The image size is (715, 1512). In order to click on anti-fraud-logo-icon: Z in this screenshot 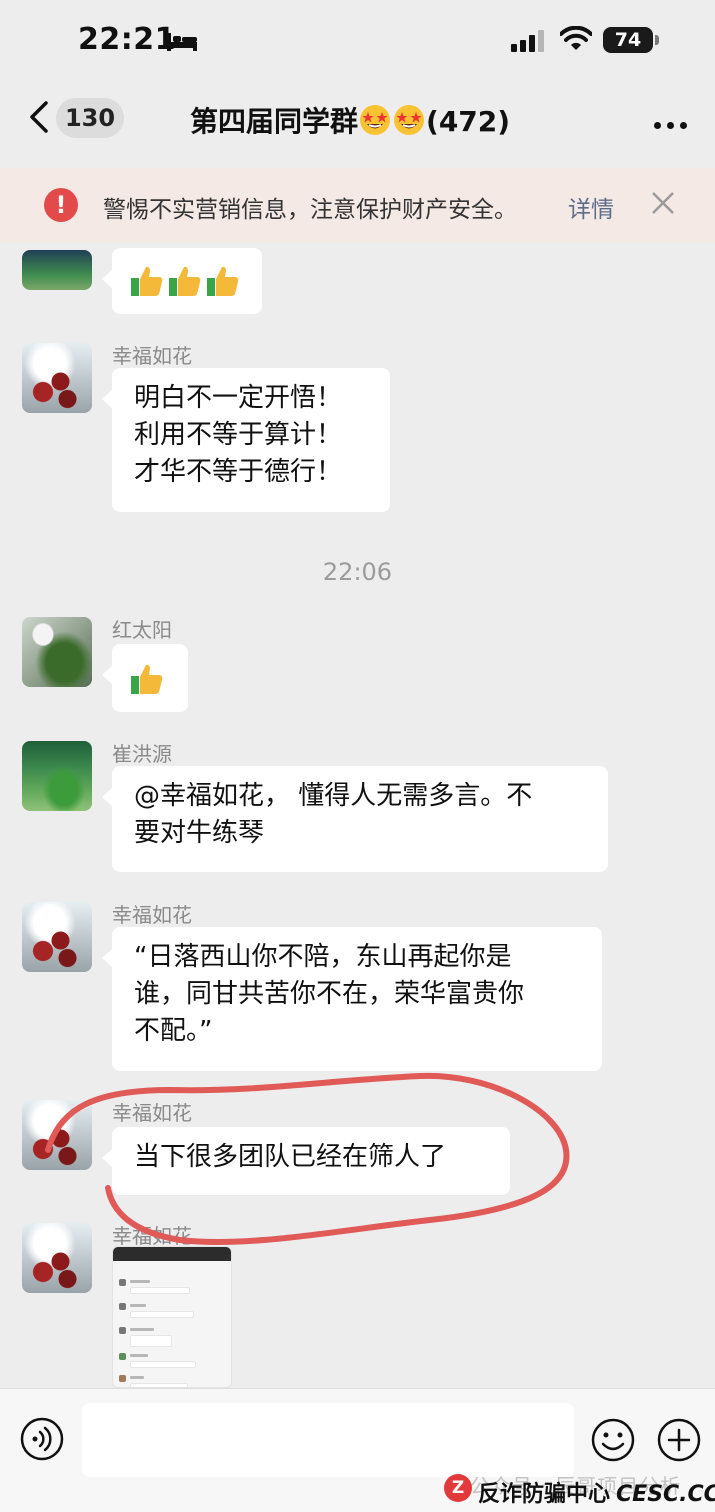, I will do `click(458, 1488)`.